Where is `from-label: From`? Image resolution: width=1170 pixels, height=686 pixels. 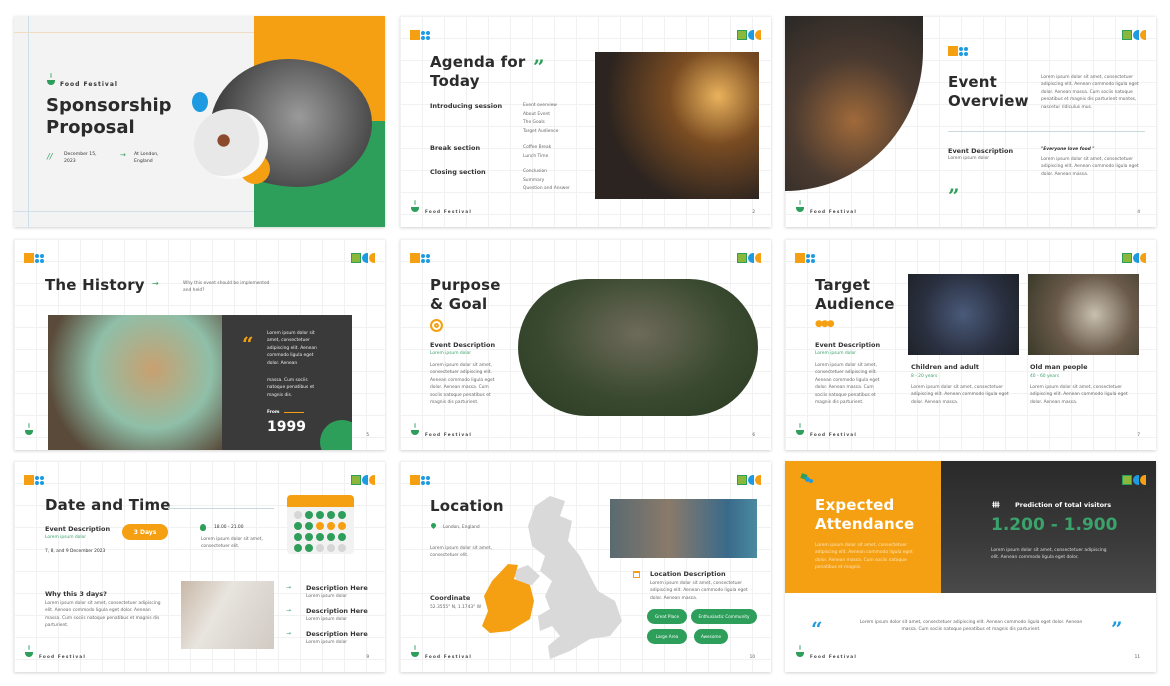
from-label: From is located at coordinates (273, 412).